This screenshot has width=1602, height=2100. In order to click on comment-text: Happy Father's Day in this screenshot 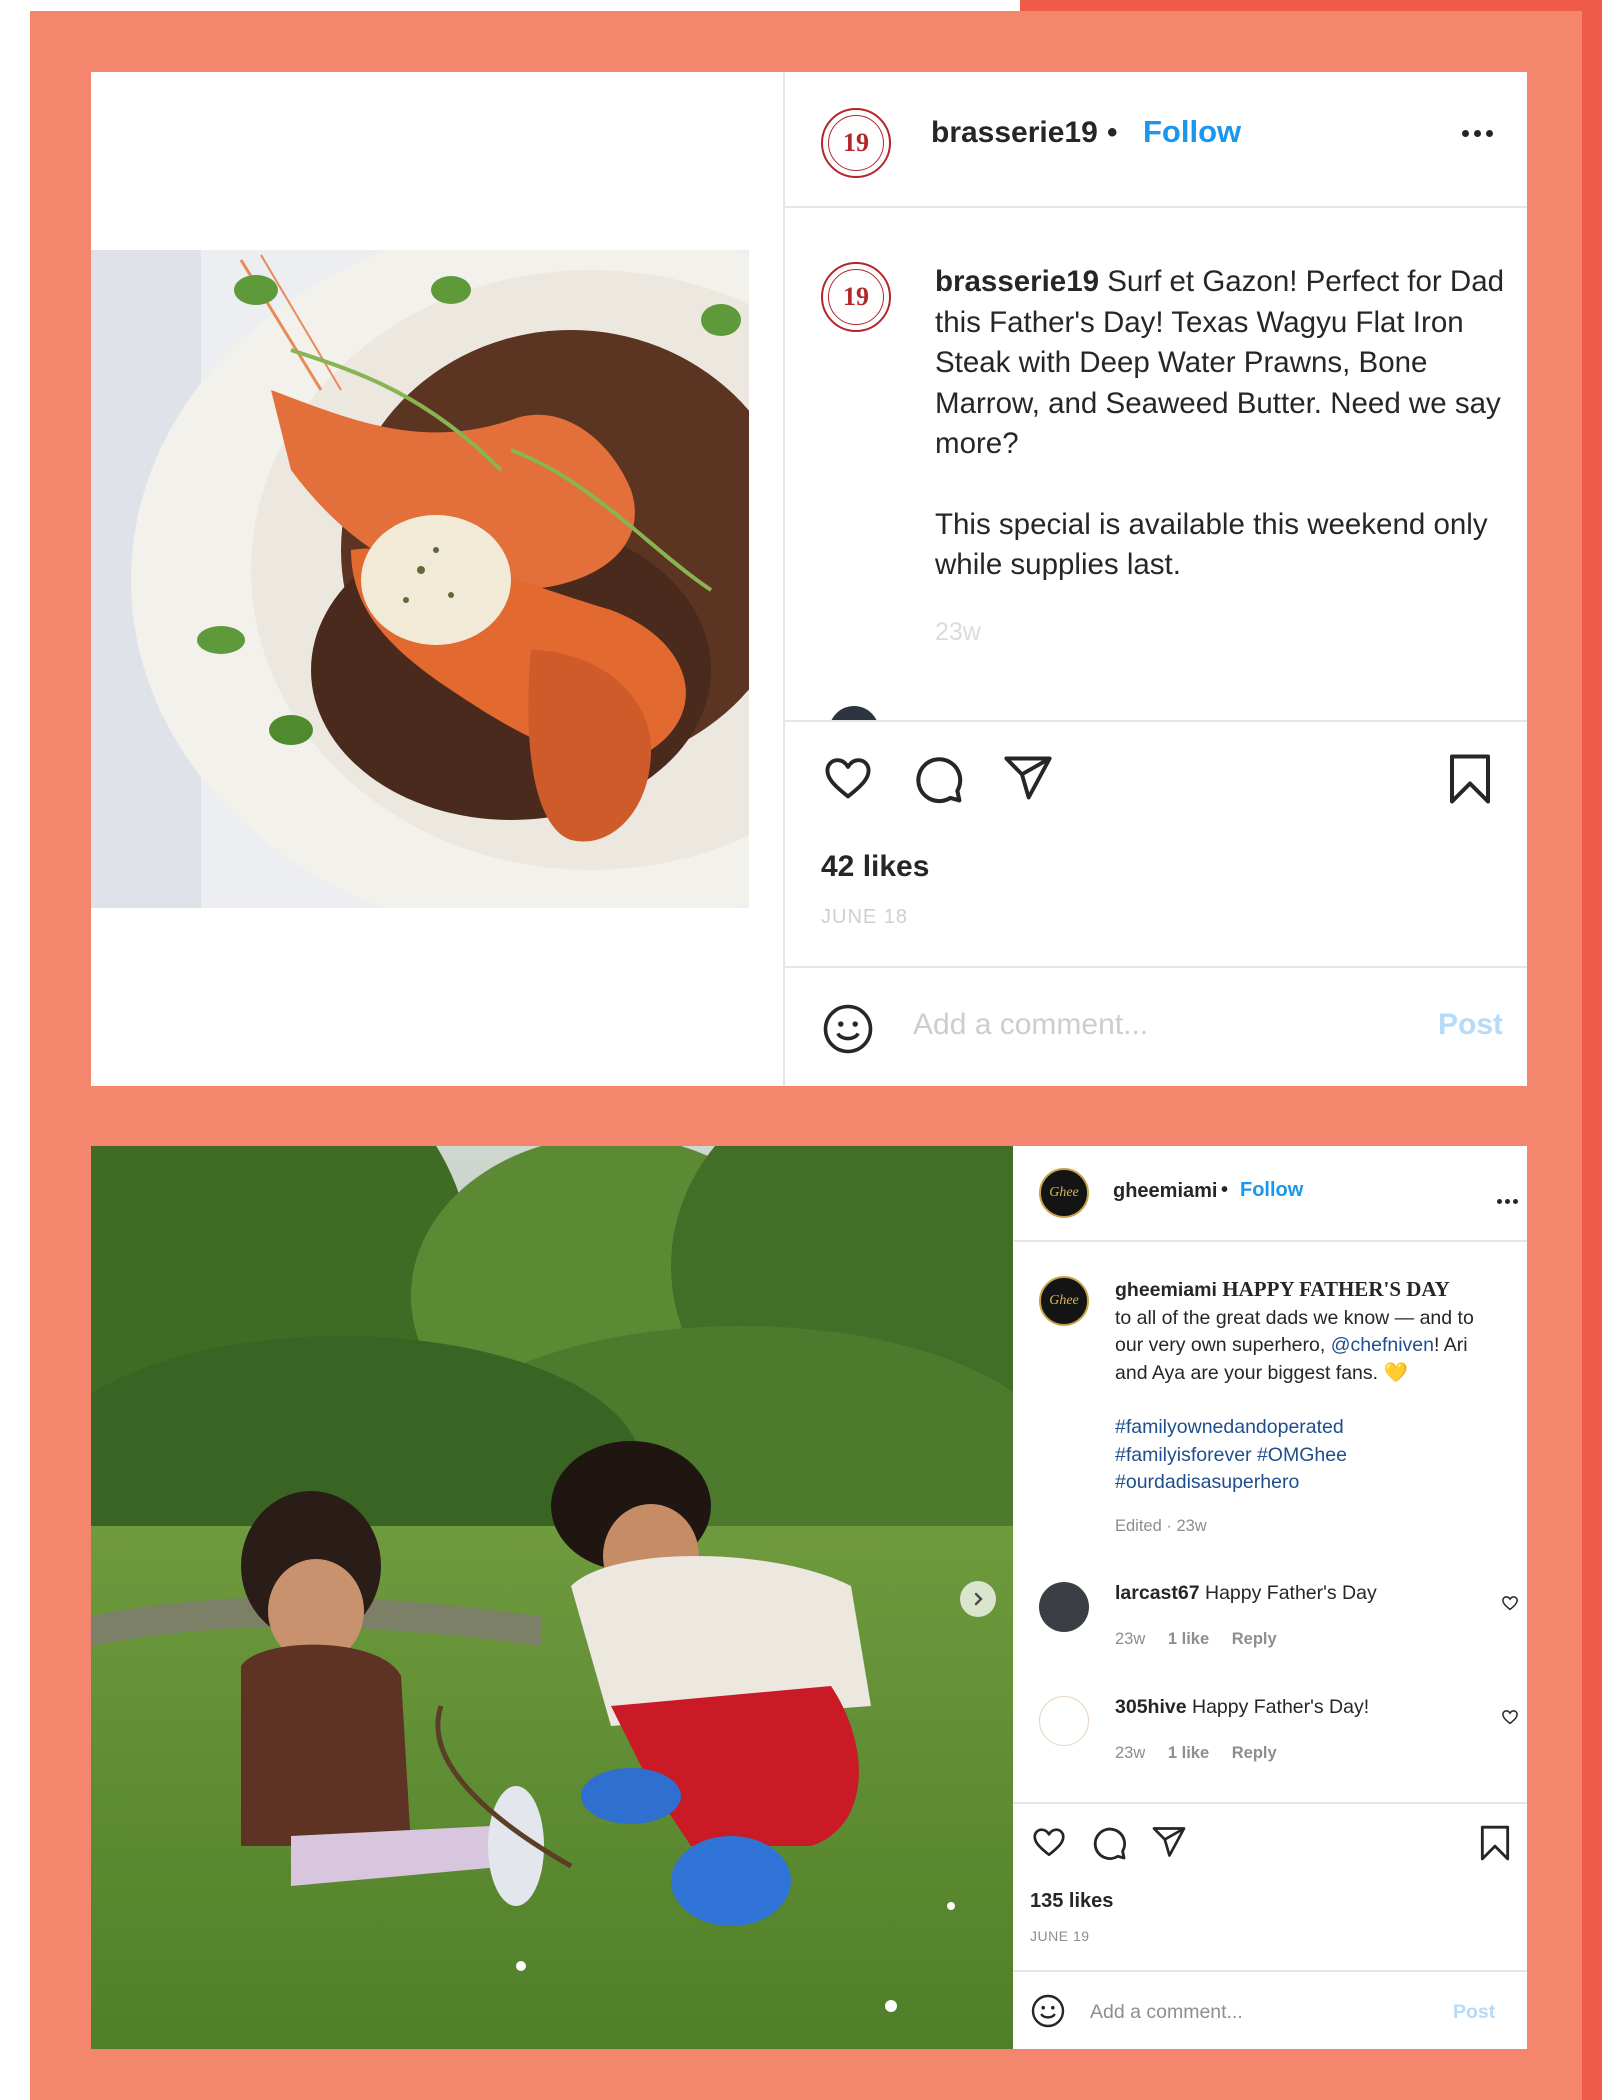, I will do `click(1288, 1593)`.